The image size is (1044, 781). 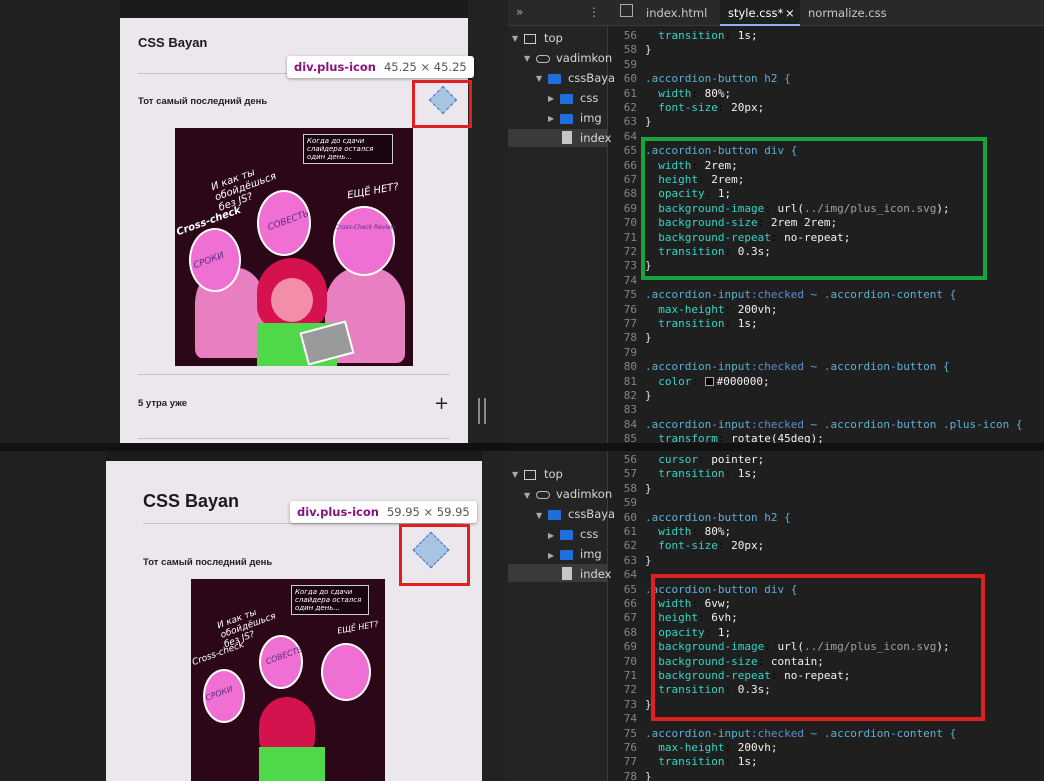 What do you see at coordinates (630, 424) in the screenshot?
I see `line-number: 84` at bounding box center [630, 424].